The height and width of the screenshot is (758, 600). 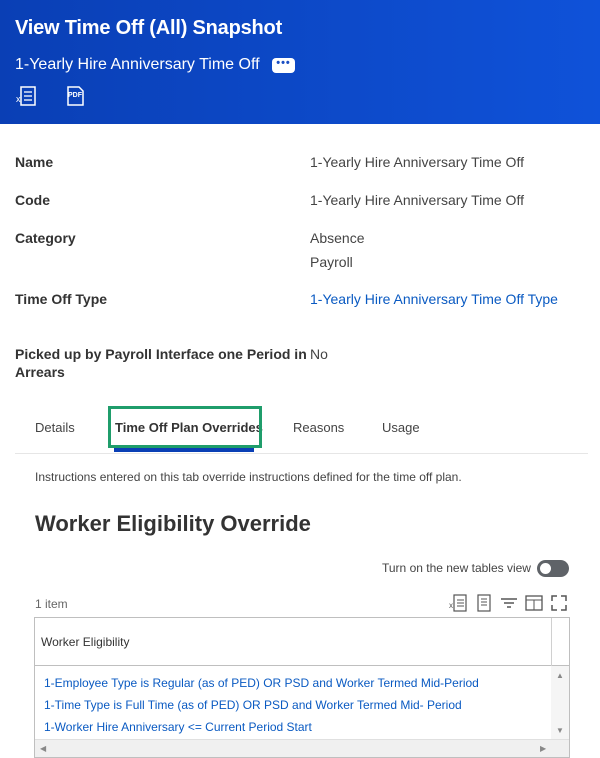 I want to click on table-header: Worker Eligibility, so click(x=302, y=642).